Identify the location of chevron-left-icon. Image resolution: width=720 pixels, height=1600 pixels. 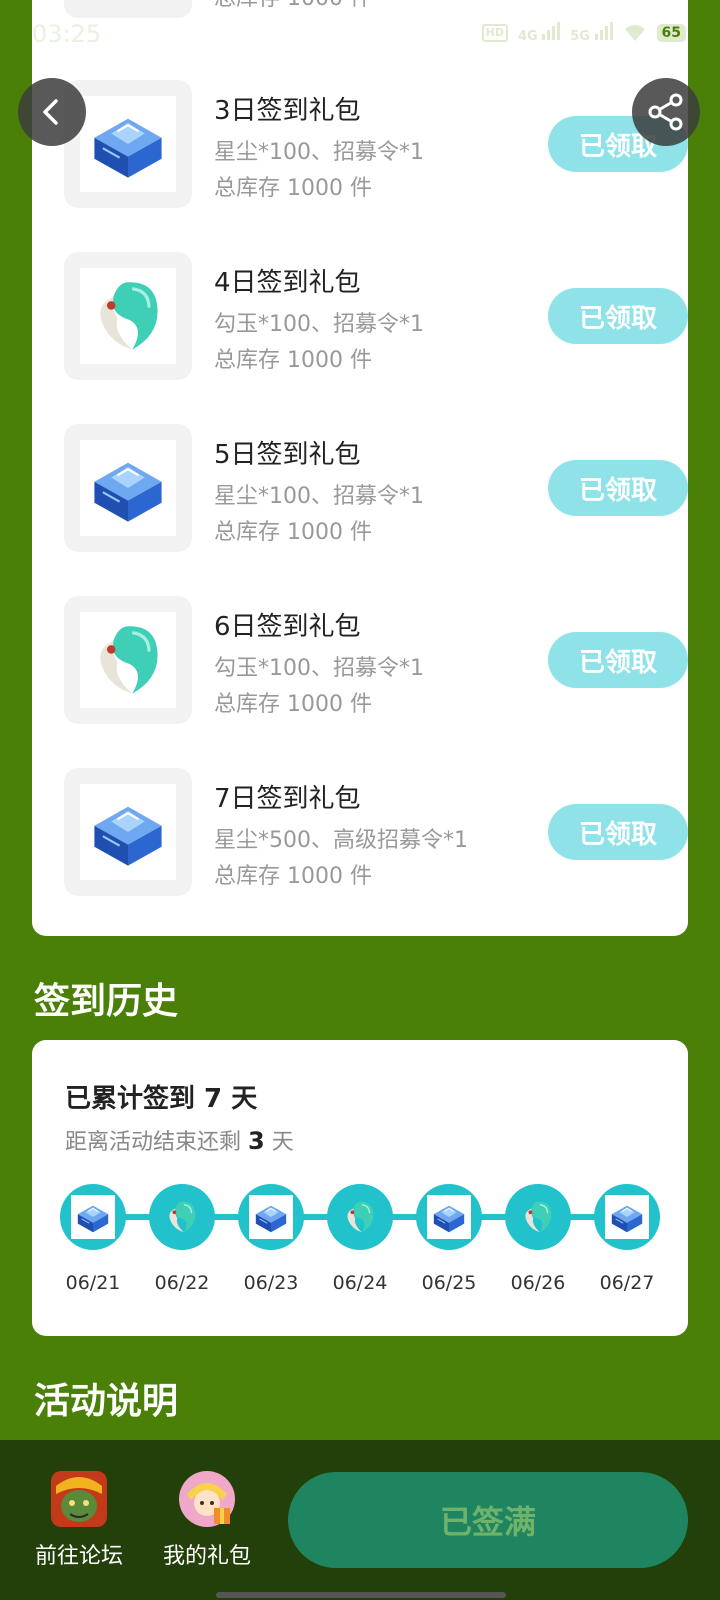
(50, 112).